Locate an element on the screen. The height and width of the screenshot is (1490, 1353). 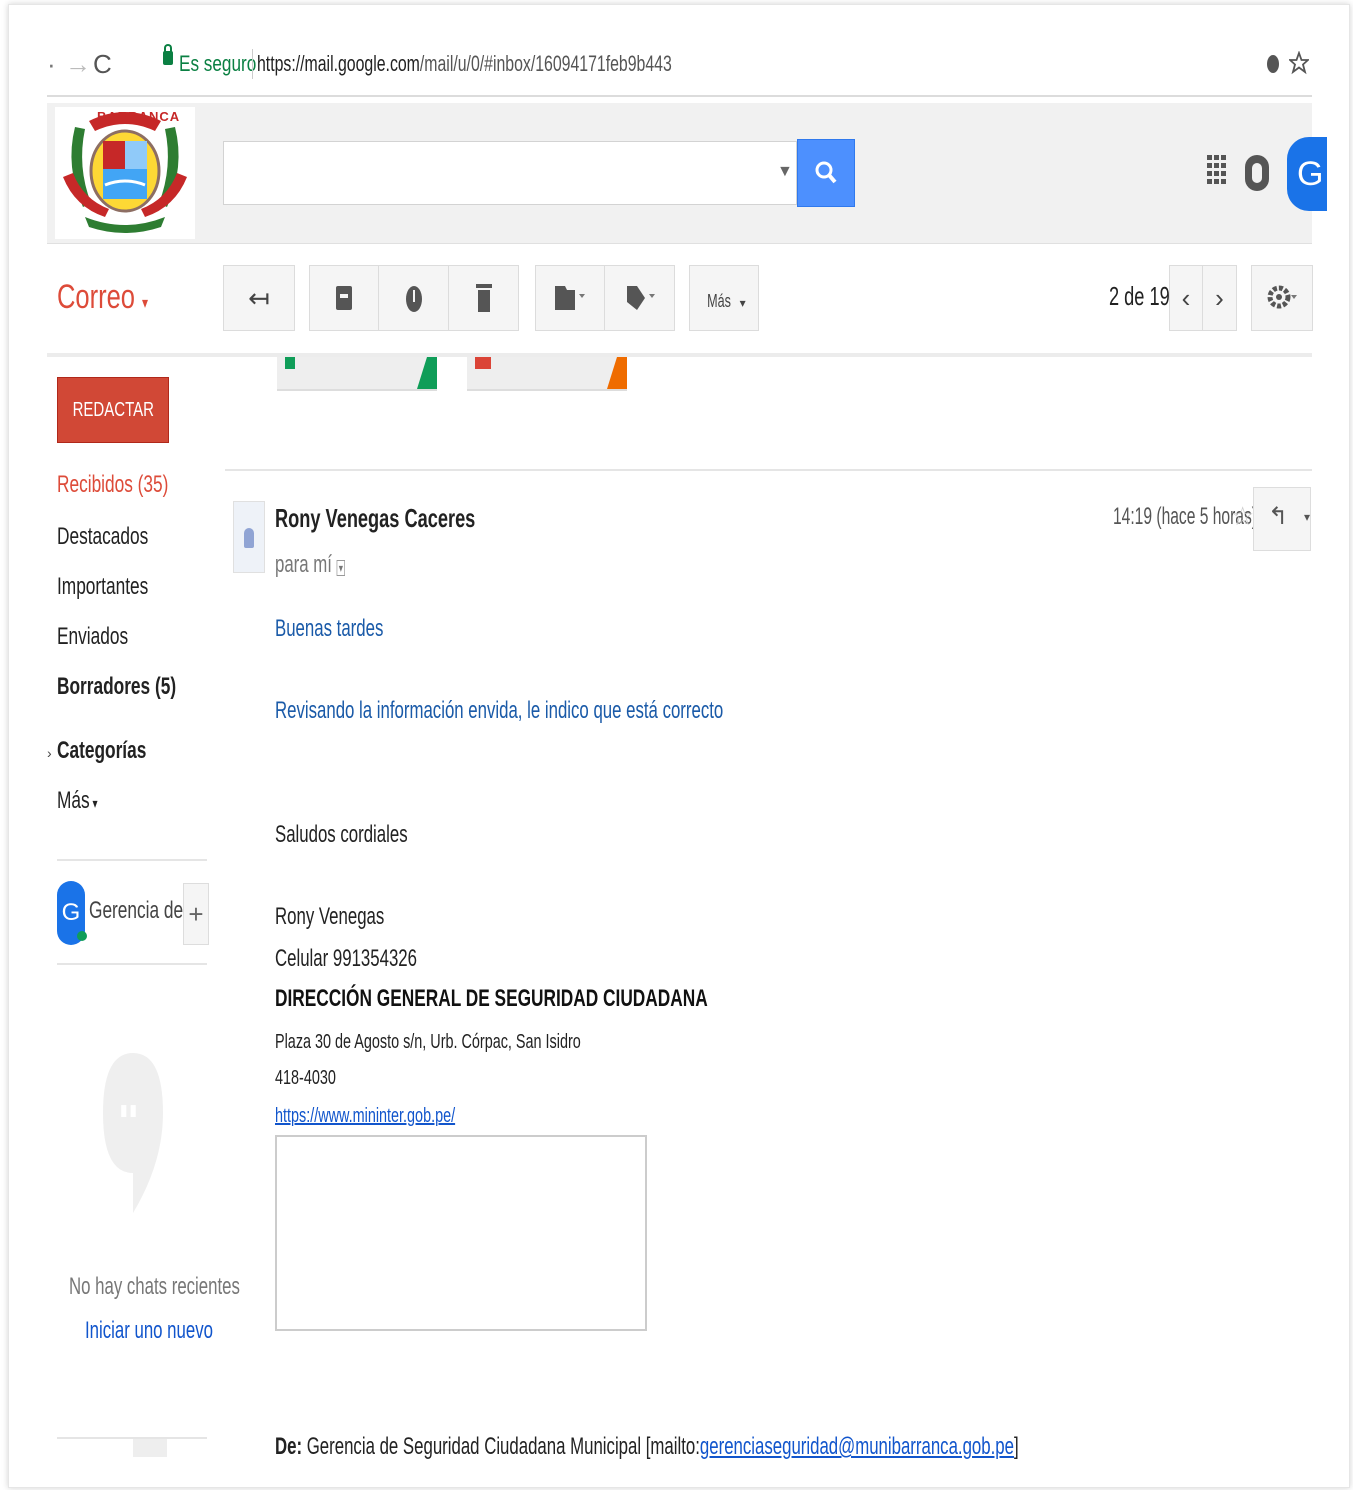
search-button is located at coordinates (826, 173).